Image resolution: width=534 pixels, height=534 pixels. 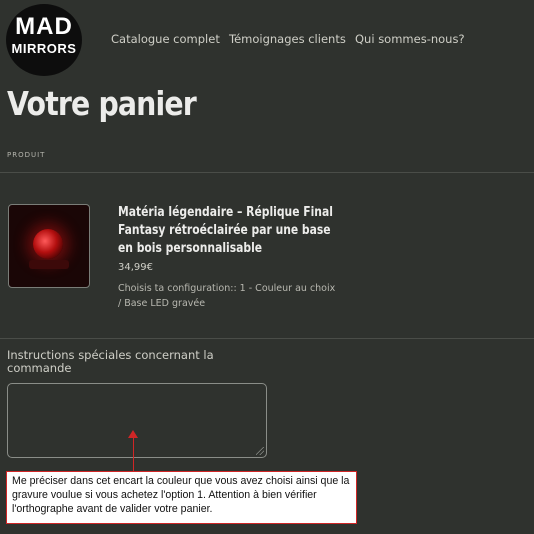 I want to click on led-base-image, so click(x=49, y=264).